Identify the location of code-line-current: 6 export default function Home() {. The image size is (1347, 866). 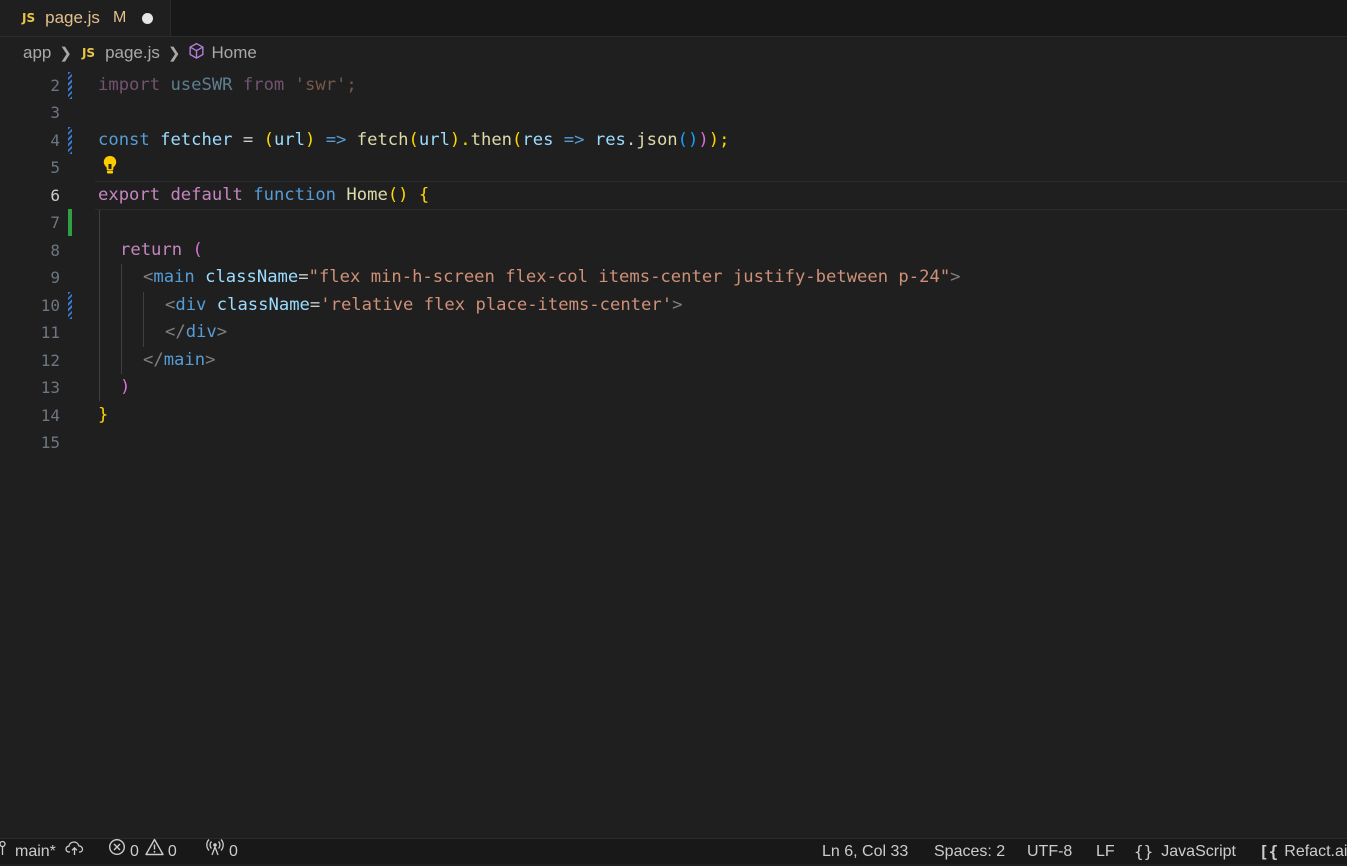
(673, 195).